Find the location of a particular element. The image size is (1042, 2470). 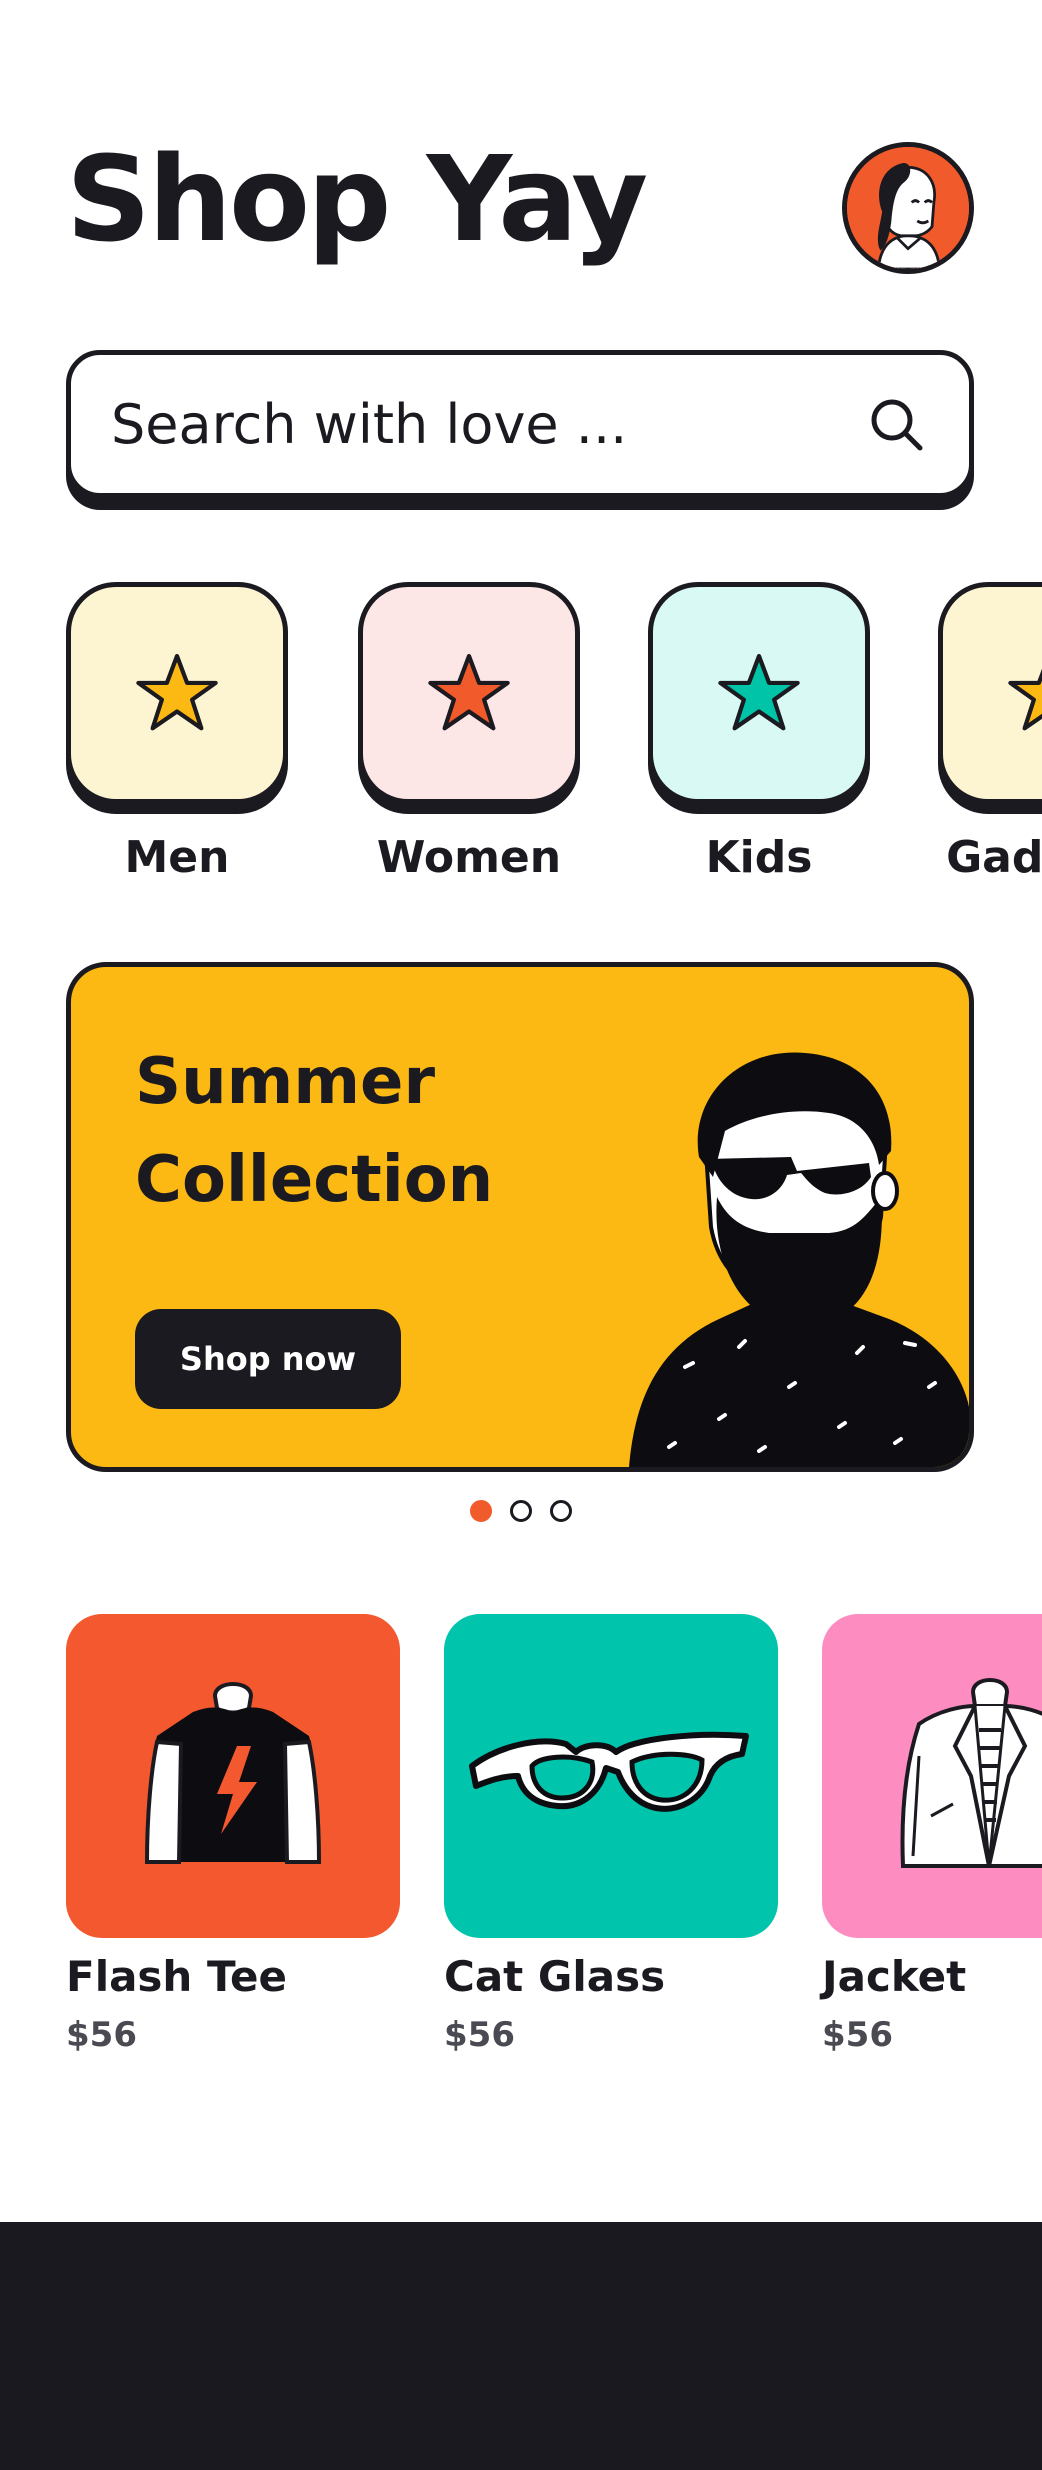

t-shirt-icon is located at coordinates (233, 1773).